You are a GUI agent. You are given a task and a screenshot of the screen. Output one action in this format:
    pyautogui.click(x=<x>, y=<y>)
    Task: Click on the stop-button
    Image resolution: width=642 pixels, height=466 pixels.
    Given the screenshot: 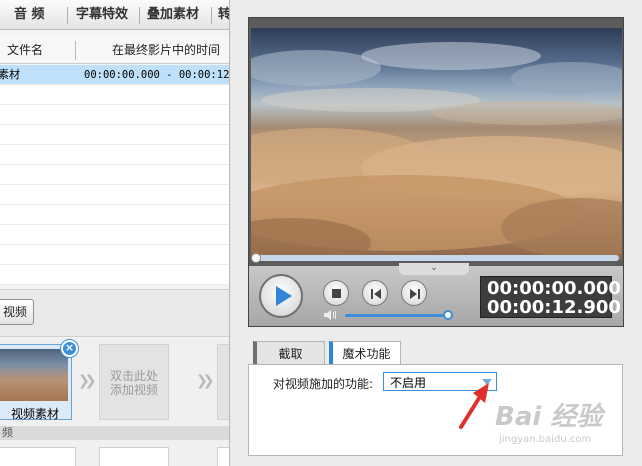 What is the action you would take?
    pyautogui.click(x=336, y=293)
    